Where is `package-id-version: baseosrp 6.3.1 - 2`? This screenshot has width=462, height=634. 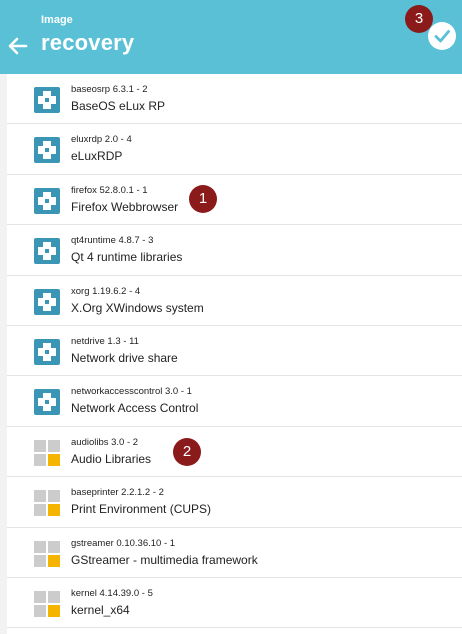
package-id-version: baseosrp 6.3.1 - 2 is located at coordinates (109, 89).